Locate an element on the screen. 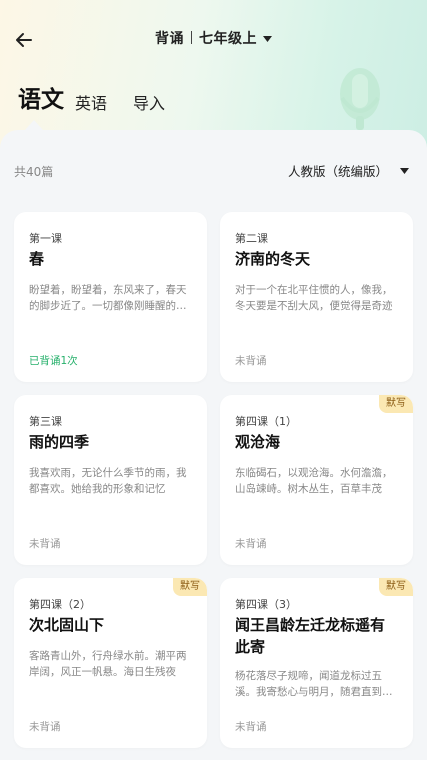  top-bar: 背诵 七年级上 is located at coordinates (213, 40).